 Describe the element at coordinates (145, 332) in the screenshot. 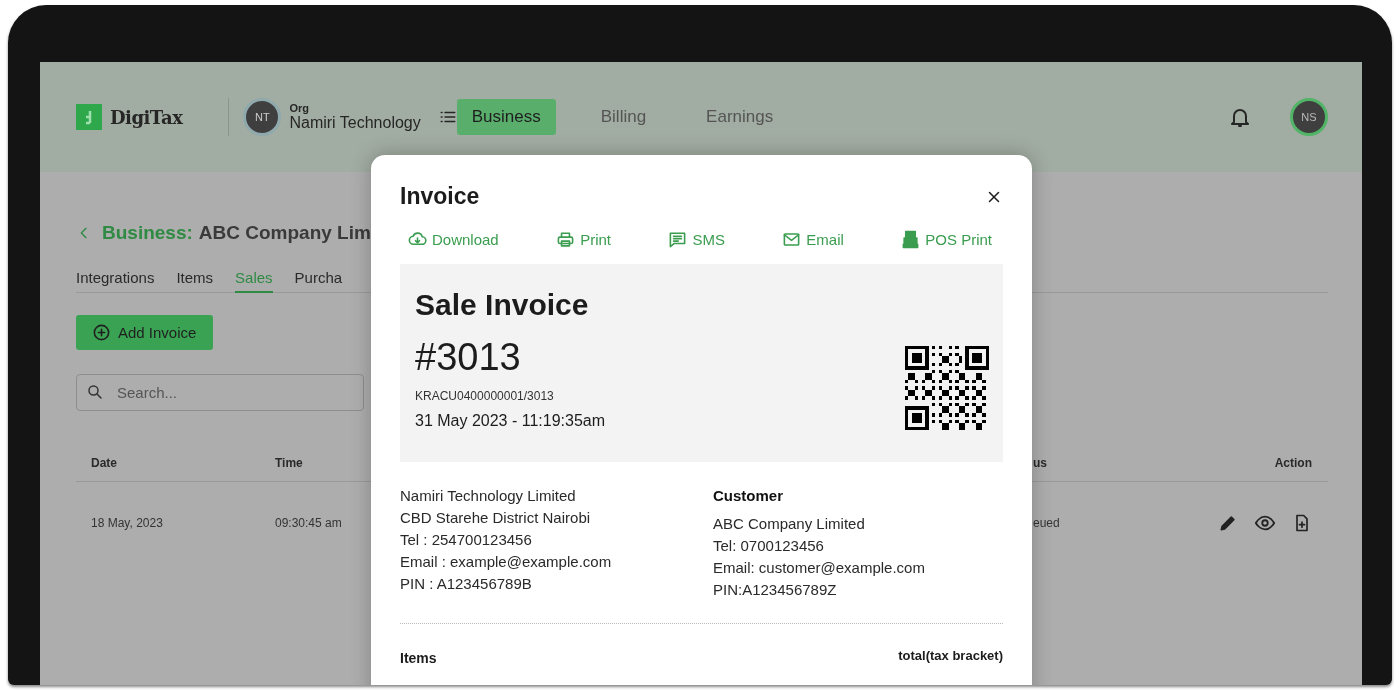

I see `add-invoice-button: Add Invoice` at that location.